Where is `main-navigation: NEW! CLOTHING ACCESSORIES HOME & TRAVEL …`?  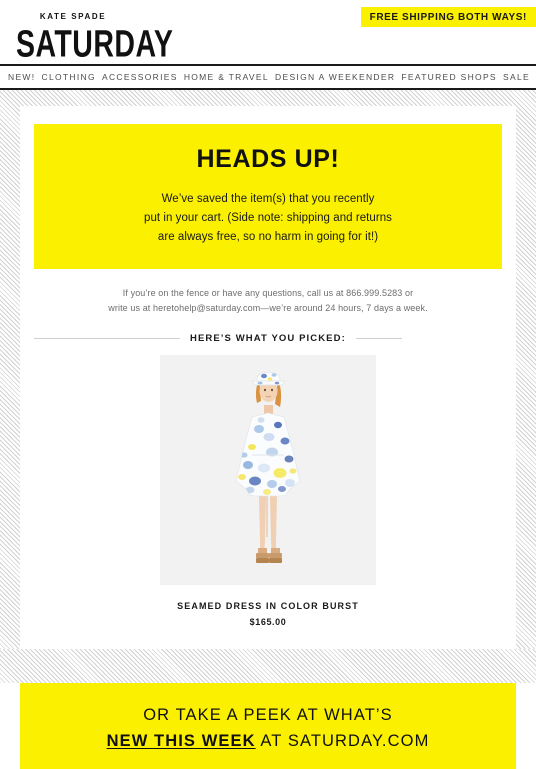
main-navigation: NEW! CLOTHING ACCESSORIES HOME & TRAVEL … is located at coordinates (268, 77).